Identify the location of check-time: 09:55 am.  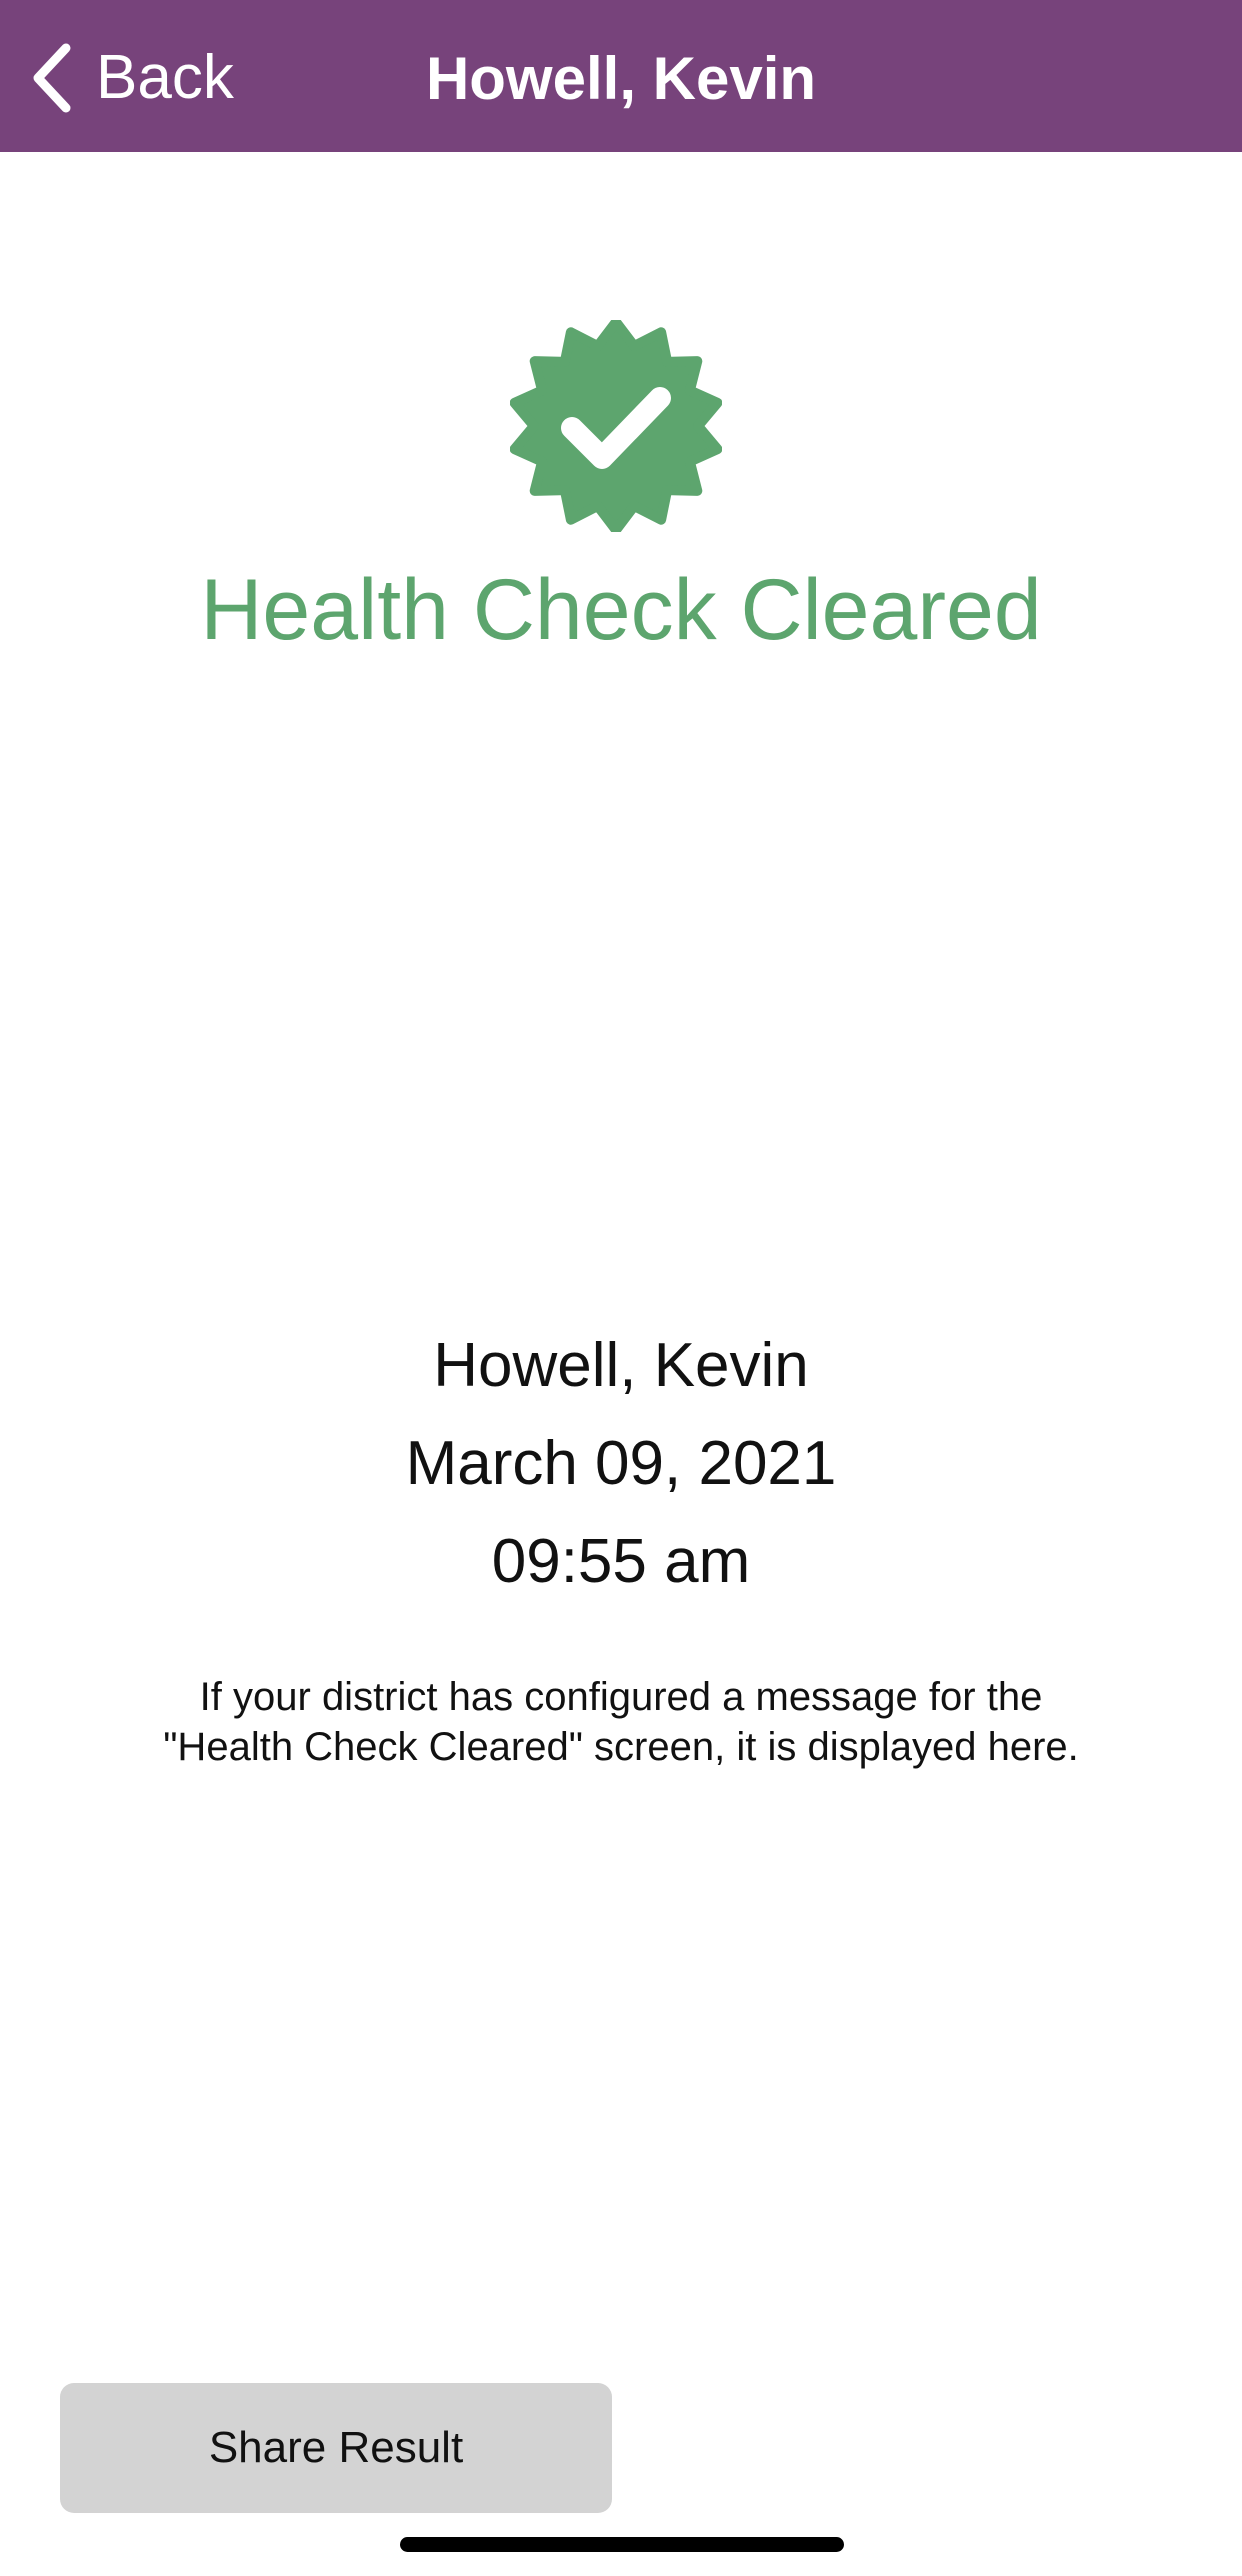
(621, 1561).